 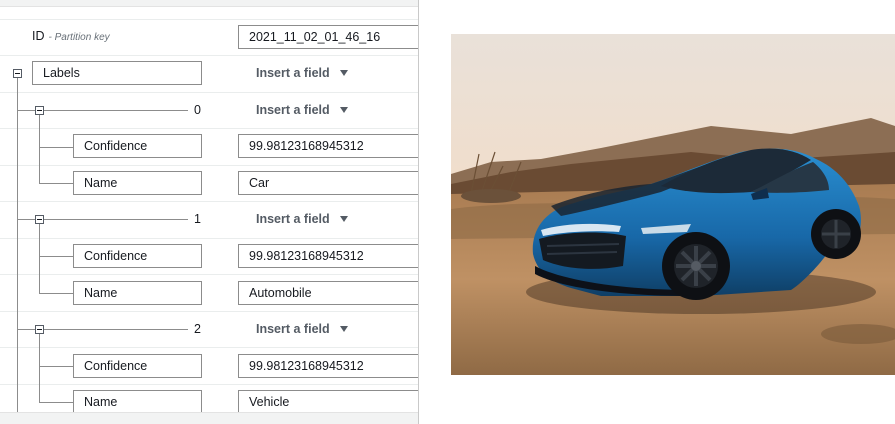 I want to click on partition-key-name: ID, so click(x=38, y=36).